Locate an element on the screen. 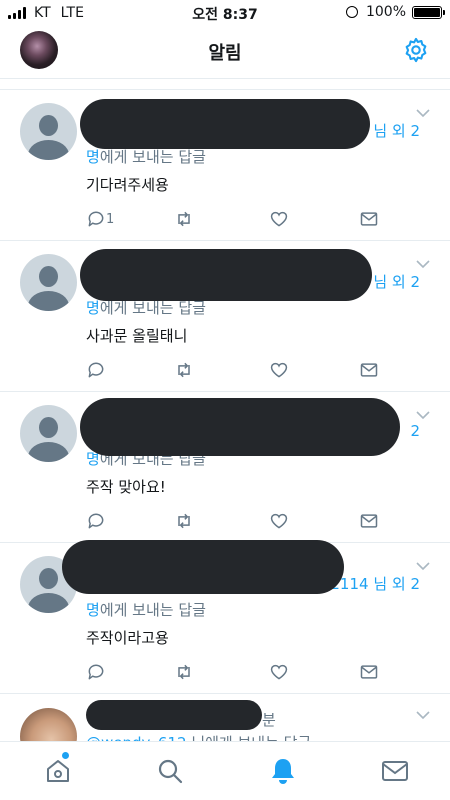  new-content-dot is located at coordinates (65, 755).